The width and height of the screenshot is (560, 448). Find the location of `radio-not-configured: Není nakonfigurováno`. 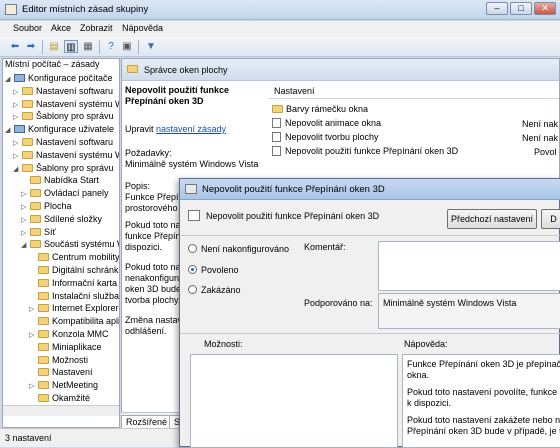

radio-not-configured: Není nakonfigurováno is located at coordinates (238, 249).